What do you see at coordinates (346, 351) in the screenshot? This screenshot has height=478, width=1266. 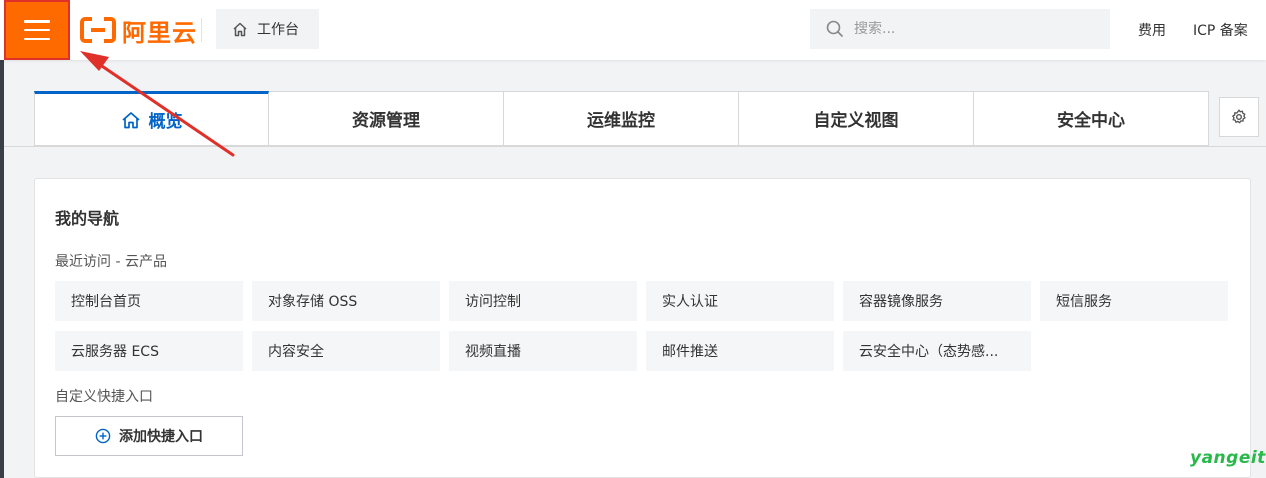 I see `recent-item-content-security: 内容安全` at bounding box center [346, 351].